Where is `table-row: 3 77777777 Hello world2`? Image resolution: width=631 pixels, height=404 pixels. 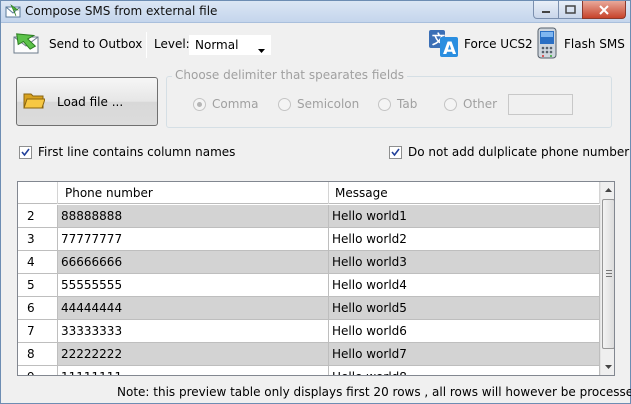
table-row: 3 77777777 Hello world2 is located at coordinates (309, 239).